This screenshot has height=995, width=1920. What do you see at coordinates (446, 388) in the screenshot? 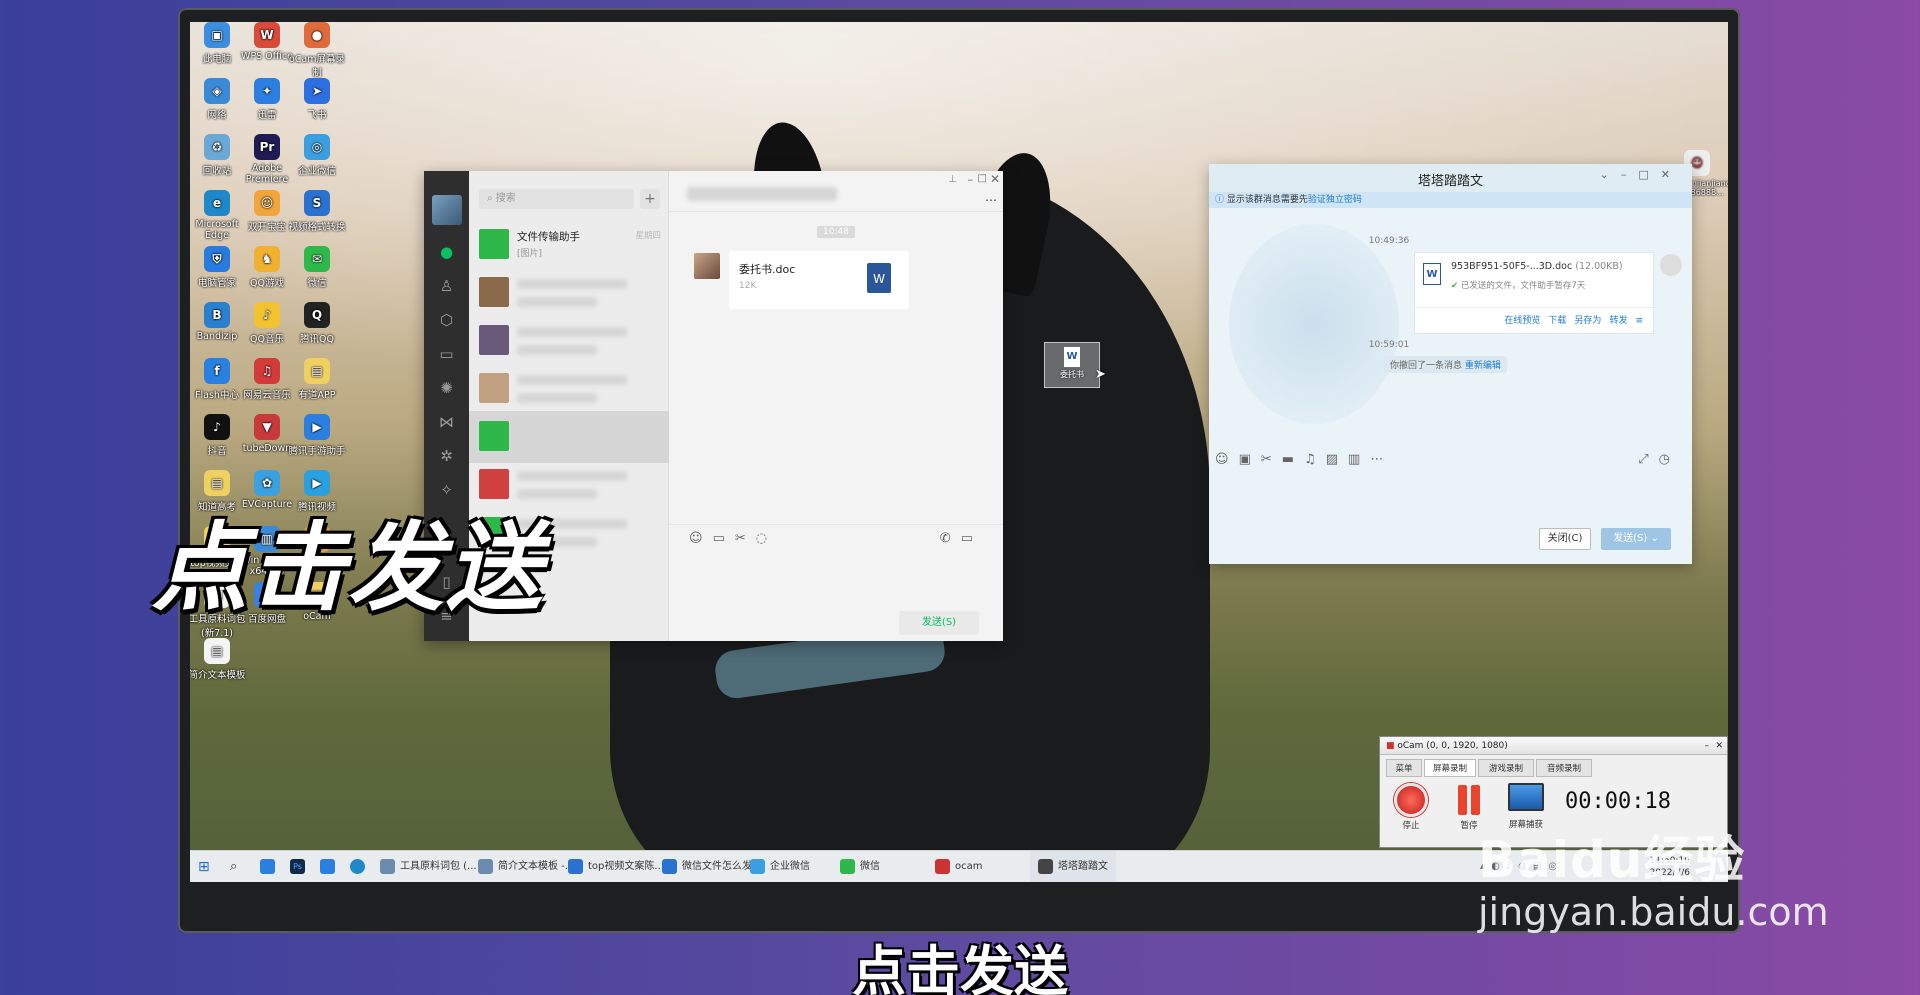
I see `moments-icon: ✺` at bounding box center [446, 388].